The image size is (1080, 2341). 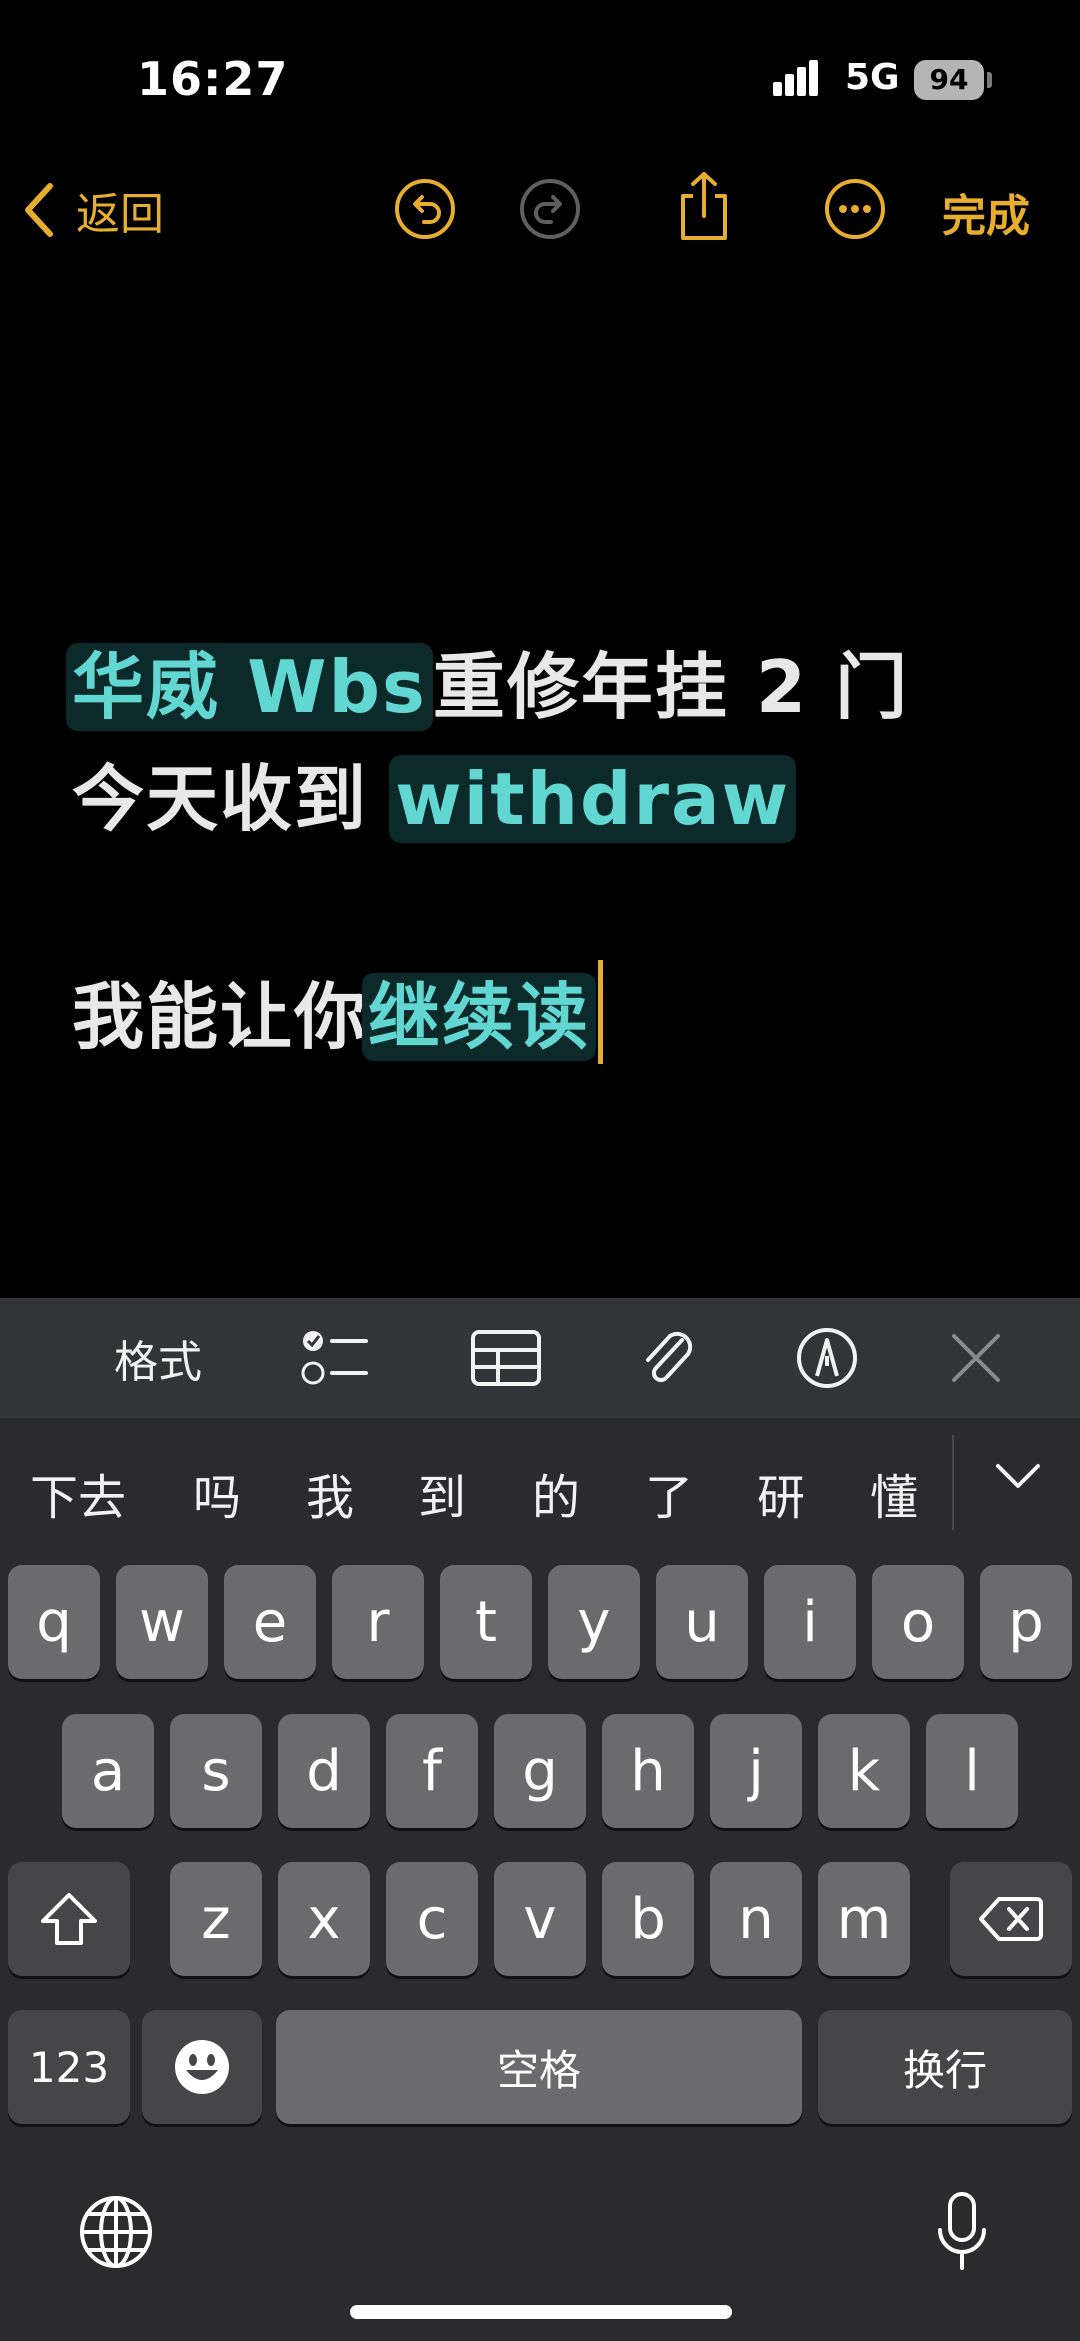 I want to click on candidate-item: 下去, so click(x=78, y=1493).